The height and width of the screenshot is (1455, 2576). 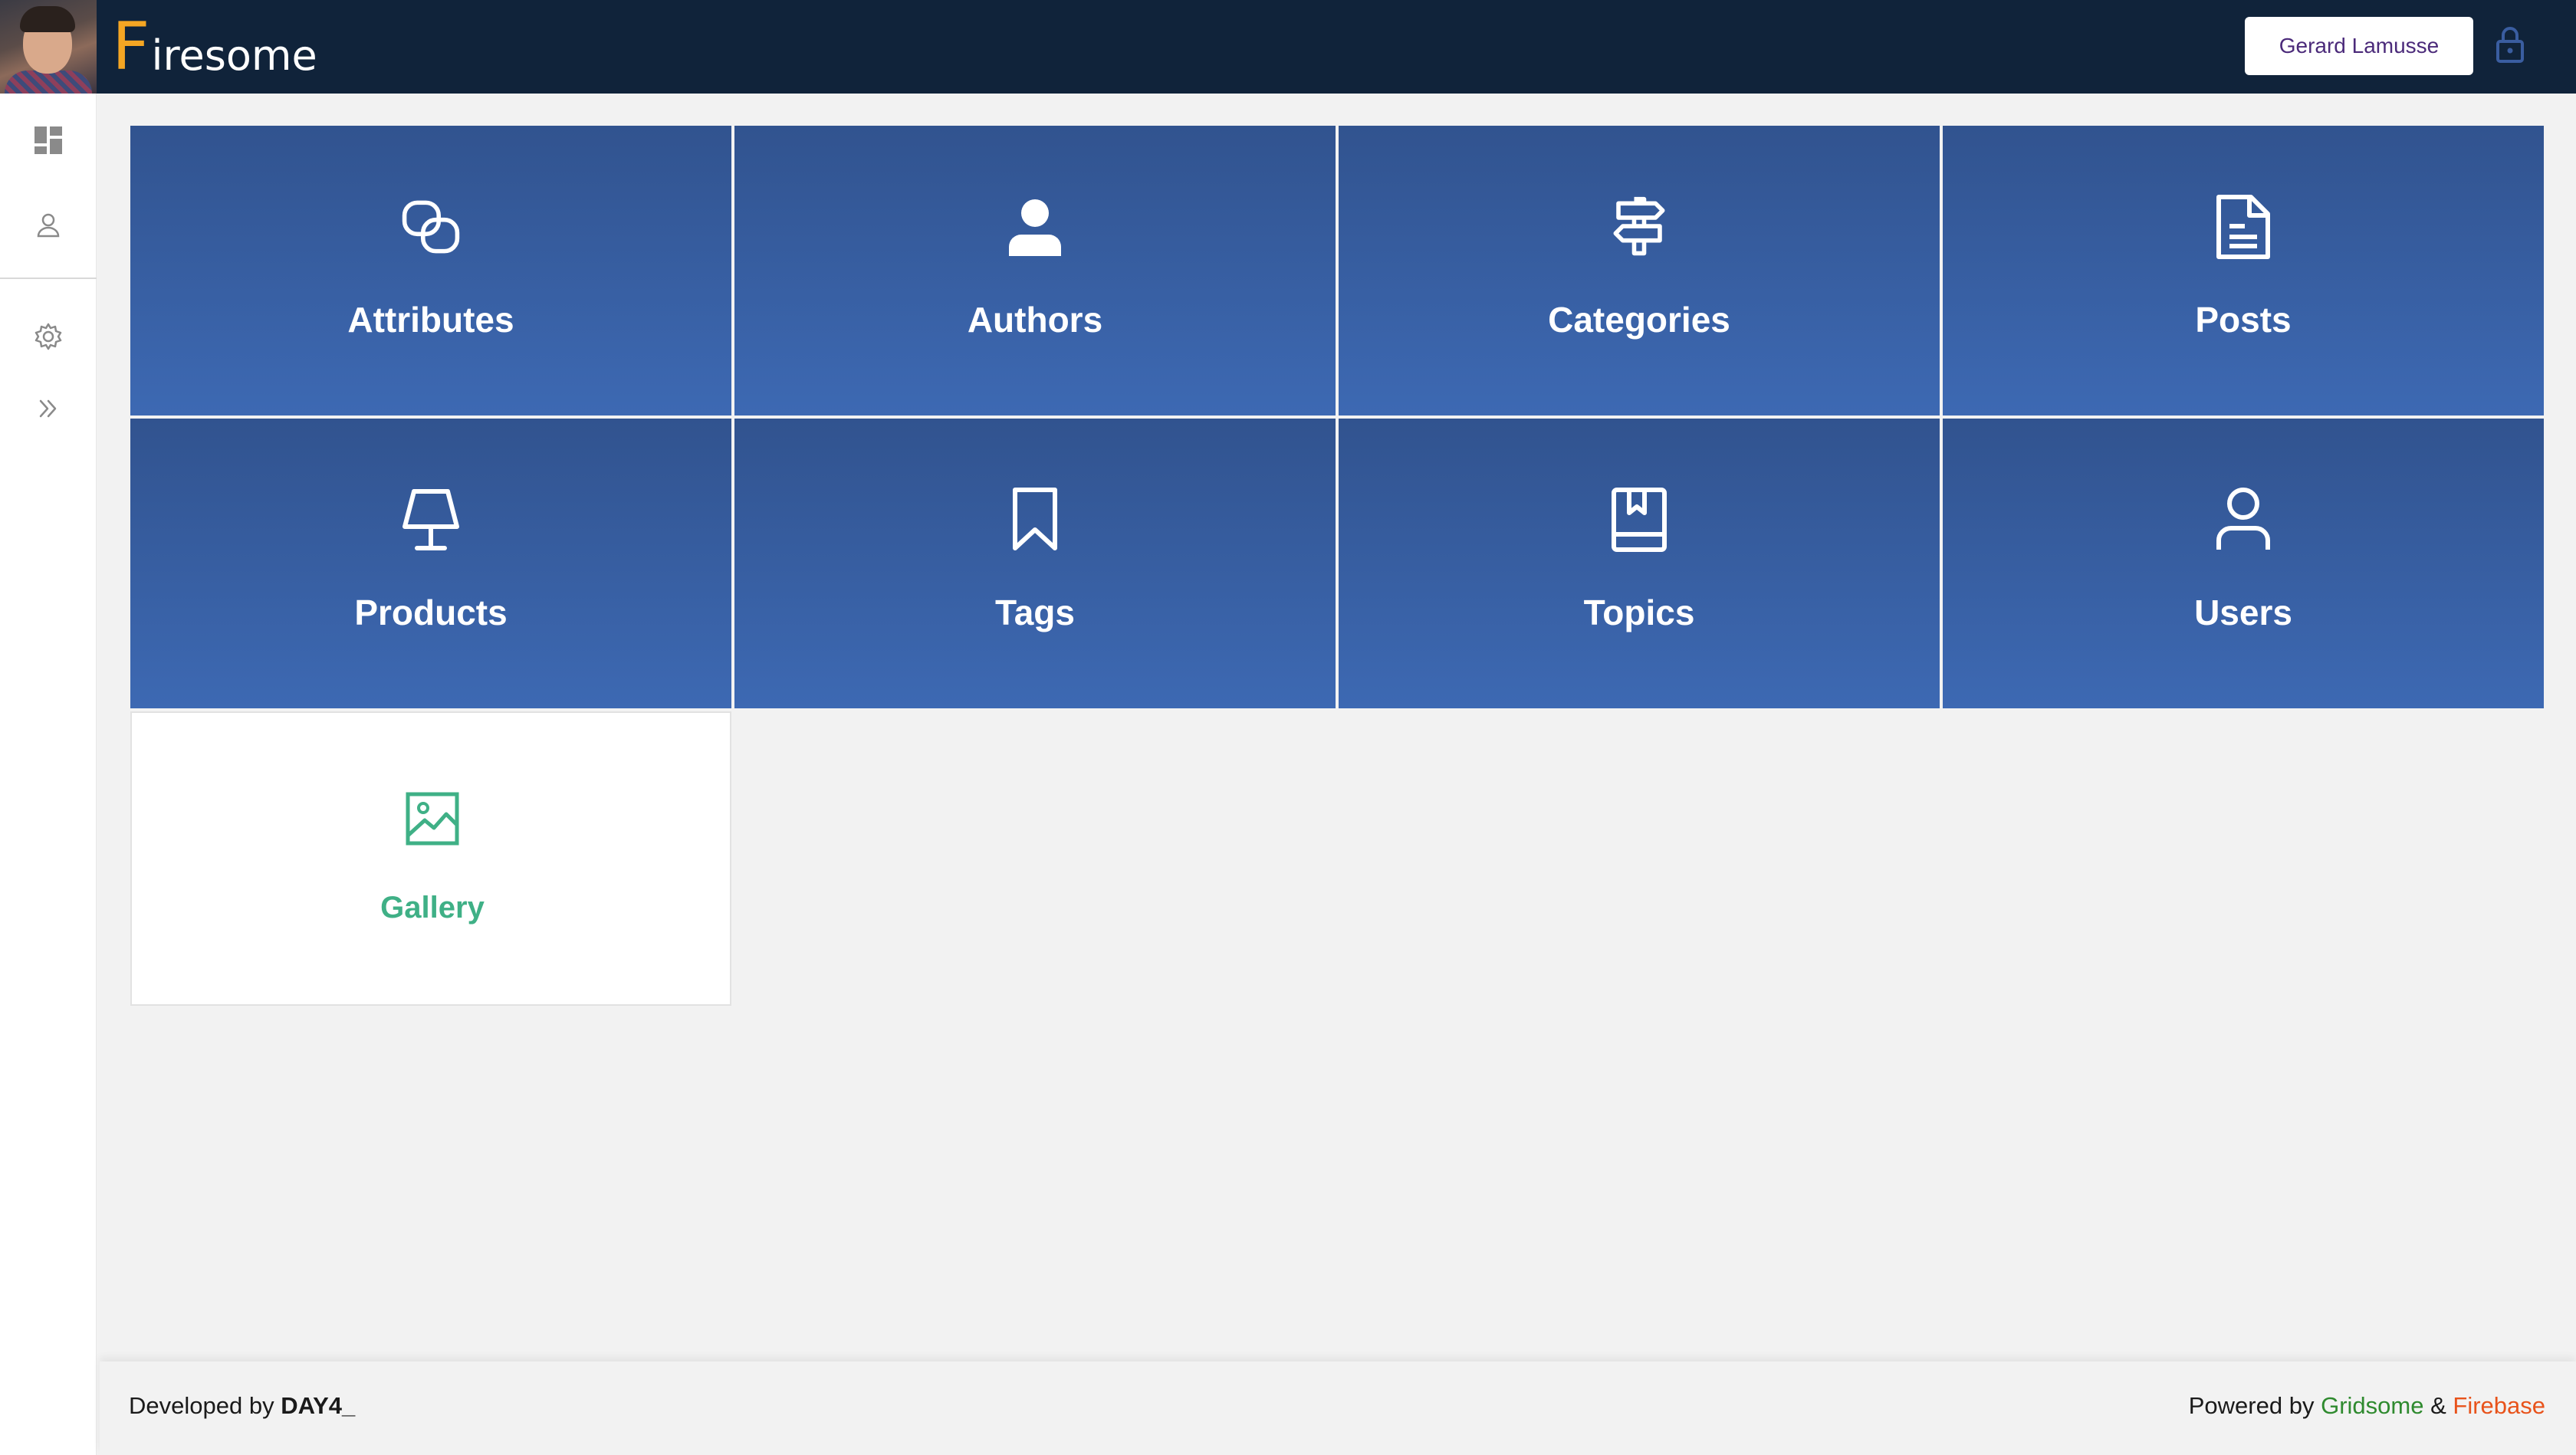 I want to click on app-logo: F iresome, so click(x=215, y=45).